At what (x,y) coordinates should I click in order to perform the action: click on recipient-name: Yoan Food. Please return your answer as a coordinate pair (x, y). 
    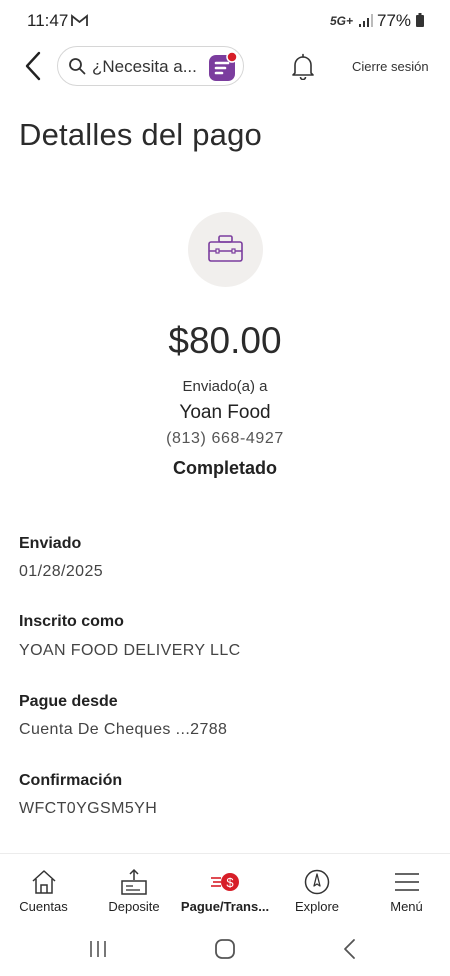
    Looking at the image, I should click on (225, 412).